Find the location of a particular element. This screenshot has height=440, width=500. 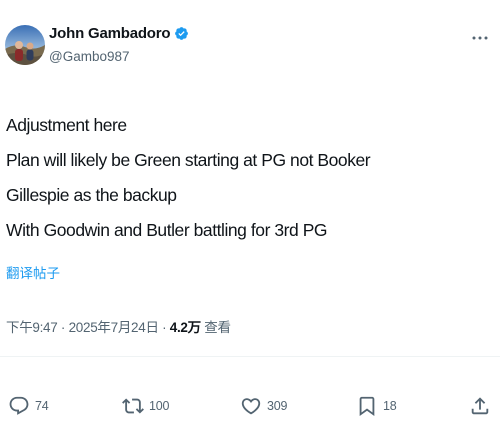

share-icon is located at coordinates (480, 406).